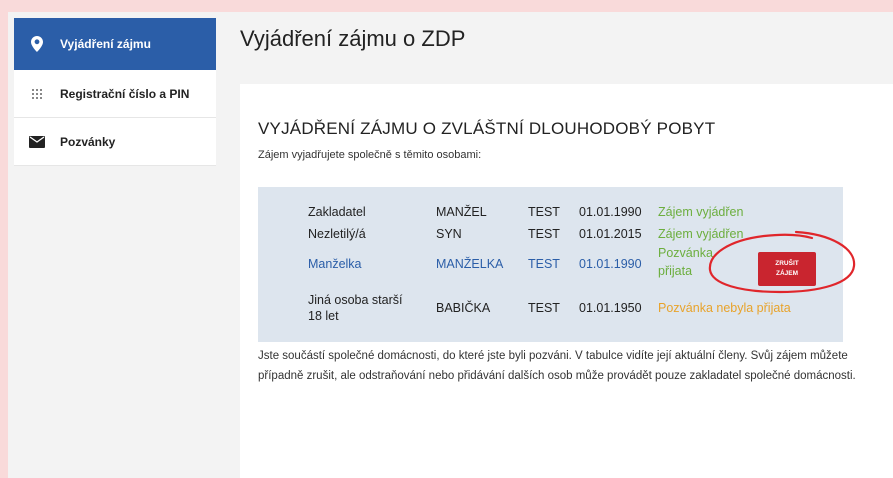  I want to click on sidebar-item-expression-of-interest: Vyjádření zájmu, so click(115, 44).